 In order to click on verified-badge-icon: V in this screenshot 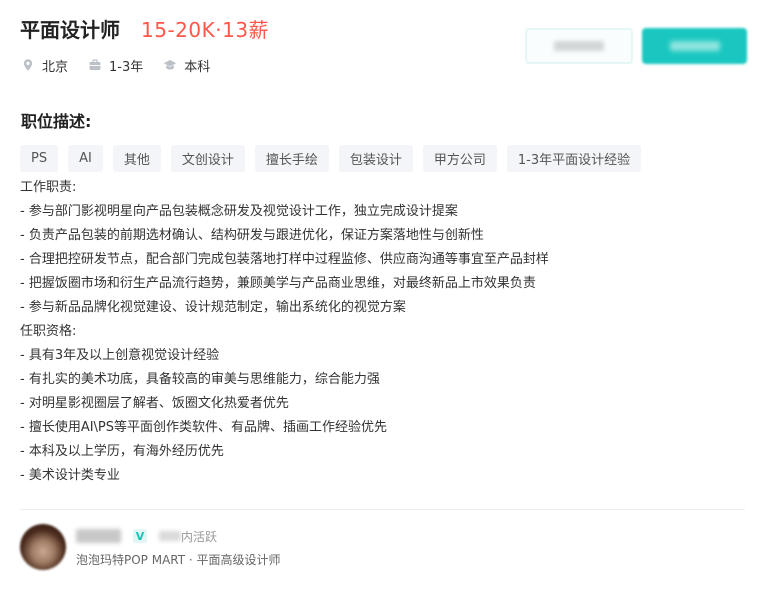, I will do `click(140, 536)`.